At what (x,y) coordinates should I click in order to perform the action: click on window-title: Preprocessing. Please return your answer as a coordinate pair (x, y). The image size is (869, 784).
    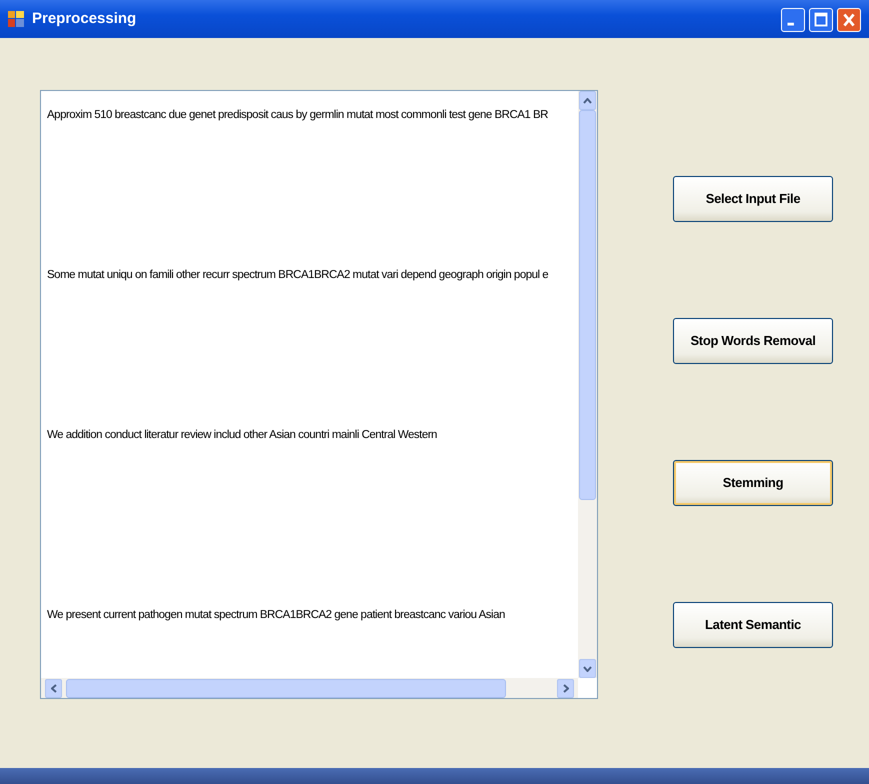
    Looking at the image, I should click on (84, 18).